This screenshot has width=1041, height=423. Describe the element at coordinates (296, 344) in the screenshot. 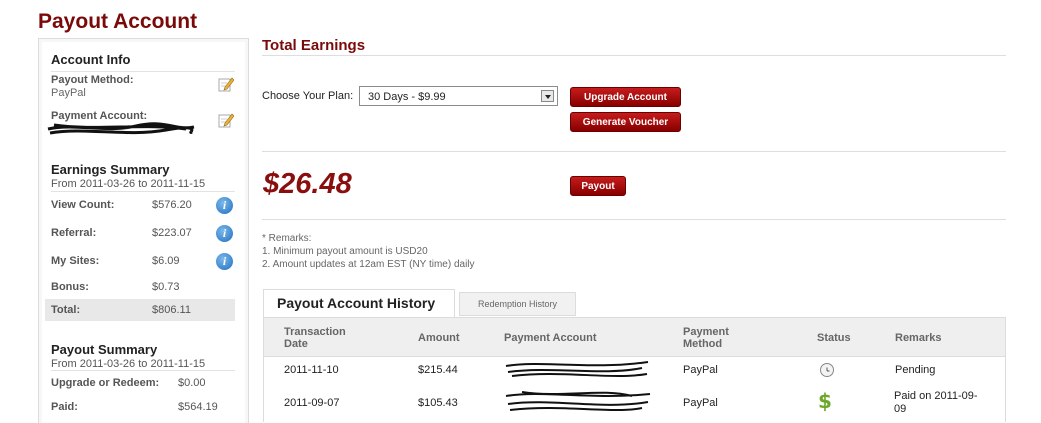

I see `col-date-line2: Date` at that location.